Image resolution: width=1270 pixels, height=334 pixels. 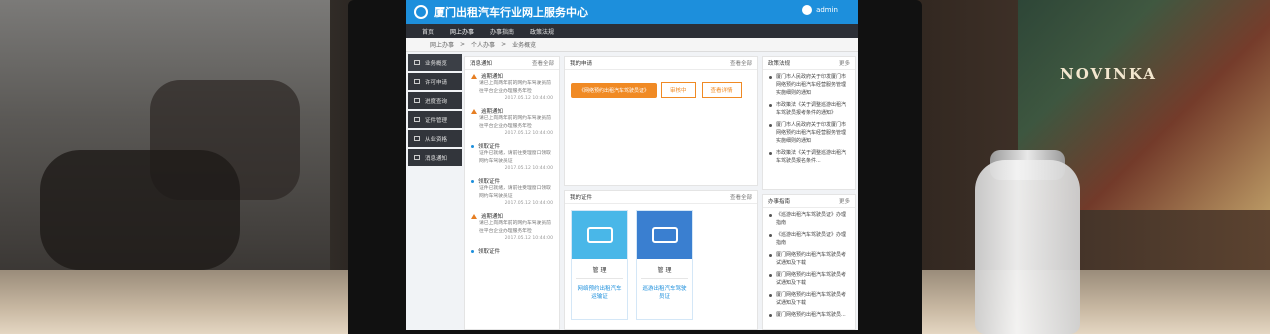 What do you see at coordinates (472, 251) in the screenshot?
I see `info-dot-icon` at bounding box center [472, 251].